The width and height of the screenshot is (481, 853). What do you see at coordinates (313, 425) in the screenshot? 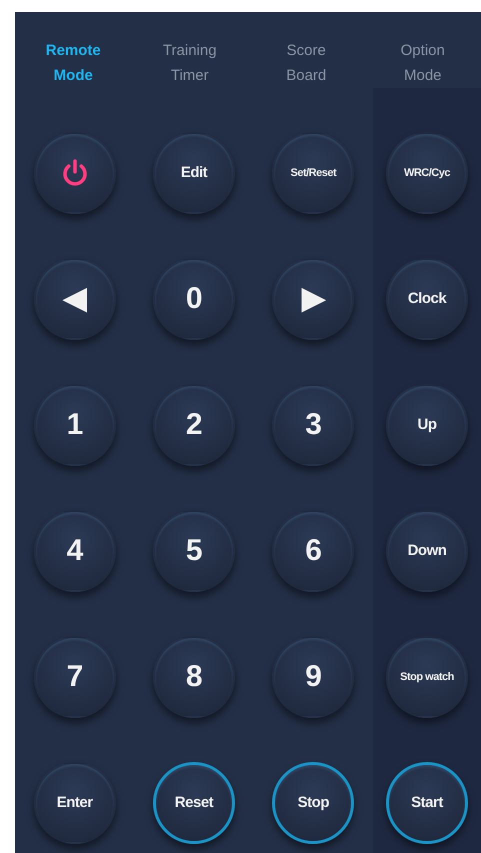
I see `keypad-button: 3` at bounding box center [313, 425].